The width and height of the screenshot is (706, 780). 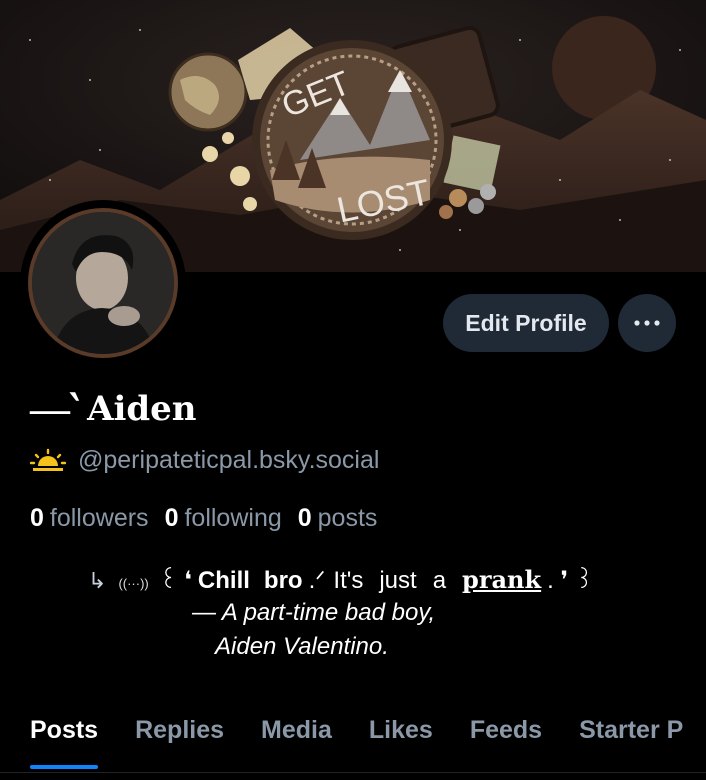 What do you see at coordinates (142, 409) in the screenshot?
I see `display-name: Aiden` at bounding box center [142, 409].